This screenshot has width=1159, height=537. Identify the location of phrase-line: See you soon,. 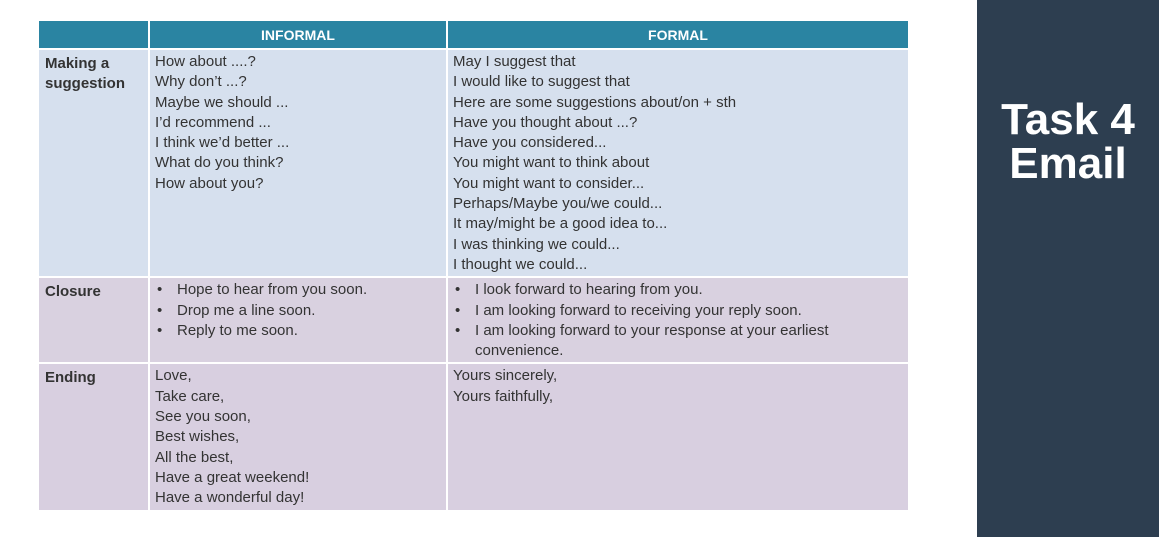
(203, 417).